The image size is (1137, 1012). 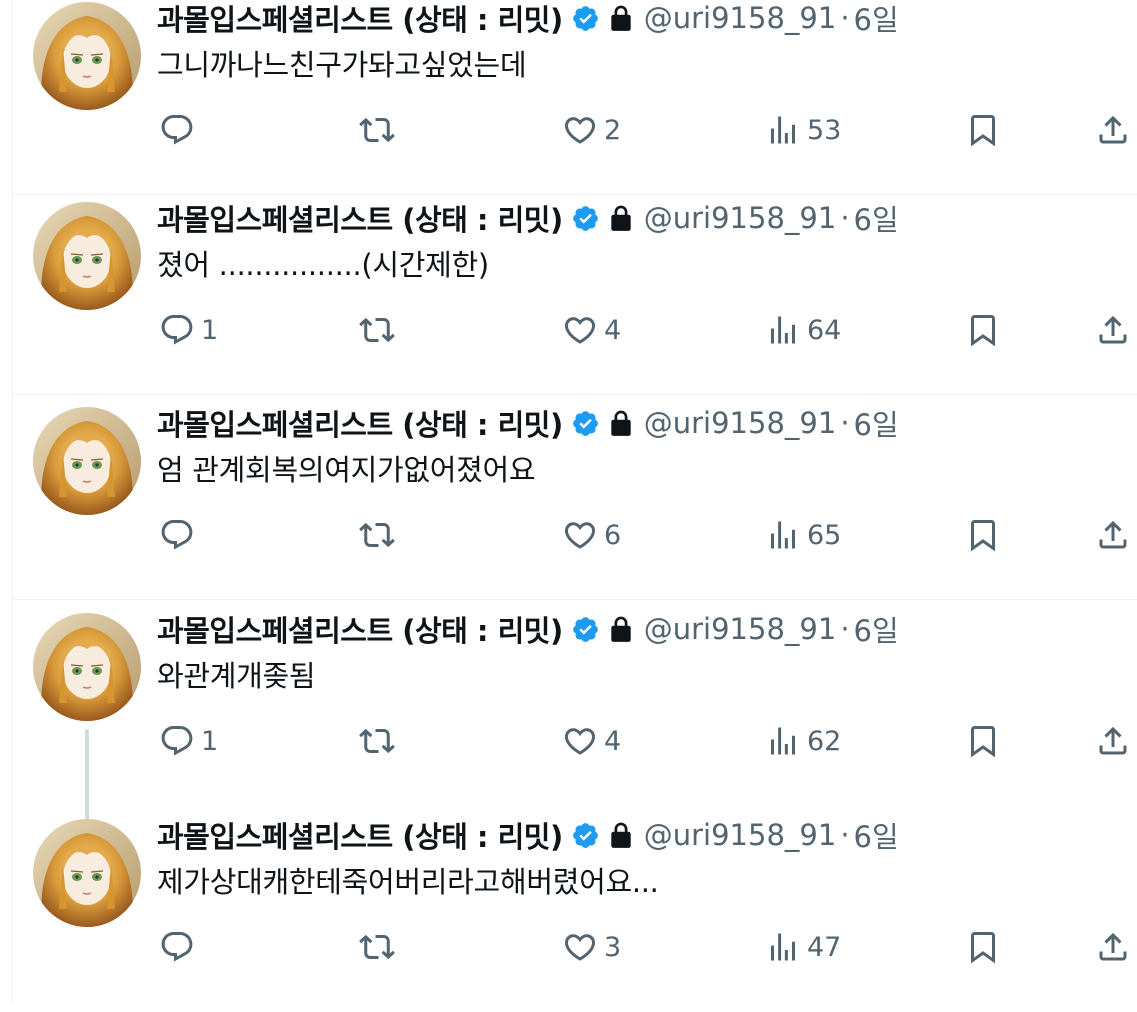 I want to click on views-button: 47, so click(x=803, y=947).